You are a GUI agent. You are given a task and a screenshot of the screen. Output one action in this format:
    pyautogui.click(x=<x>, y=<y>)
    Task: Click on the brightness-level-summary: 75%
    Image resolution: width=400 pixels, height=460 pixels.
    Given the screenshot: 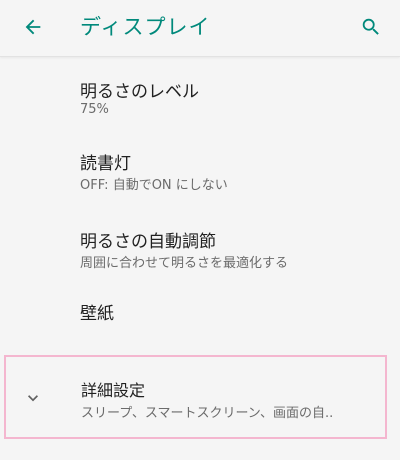 What is the action you would take?
    pyautogui.click(x=94, y=109)
    